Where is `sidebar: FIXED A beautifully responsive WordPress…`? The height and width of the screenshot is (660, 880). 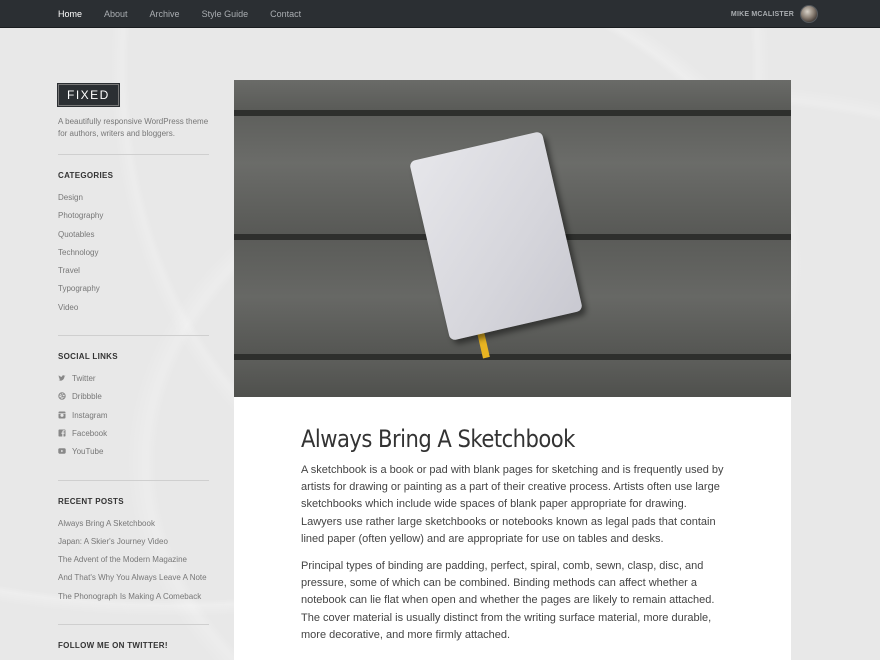
sidebar: FIXED A beautifully responsive WordPress… is located at coordinates (133, 372).